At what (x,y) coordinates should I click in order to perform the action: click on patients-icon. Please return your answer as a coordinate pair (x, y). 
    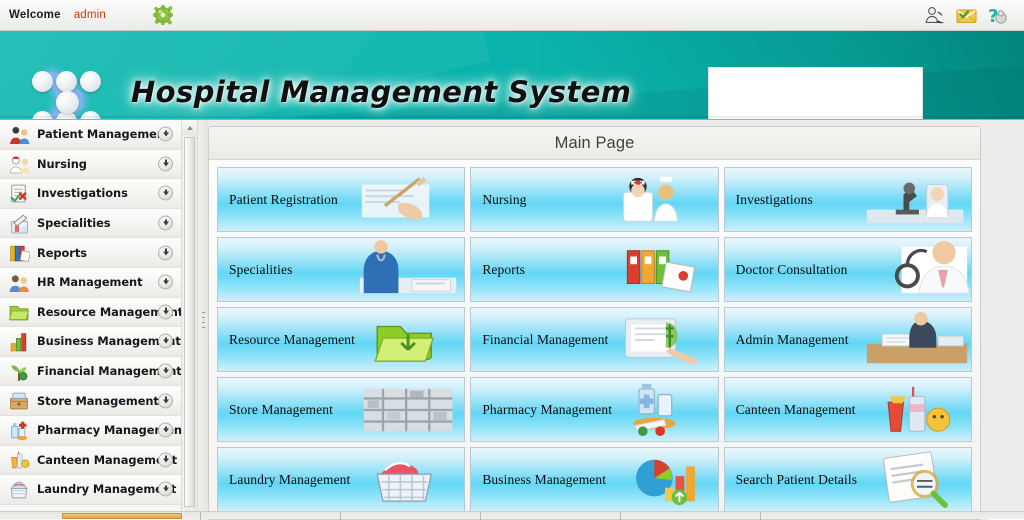
    Looking at the image, I should click on (19, 134).